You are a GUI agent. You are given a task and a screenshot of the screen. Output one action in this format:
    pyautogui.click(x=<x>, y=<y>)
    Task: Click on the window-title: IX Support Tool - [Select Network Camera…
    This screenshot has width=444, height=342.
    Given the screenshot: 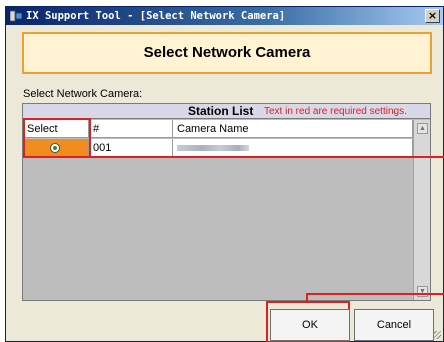 What is the action you would take?
    pyautogui.click(x=156, y=16)
    